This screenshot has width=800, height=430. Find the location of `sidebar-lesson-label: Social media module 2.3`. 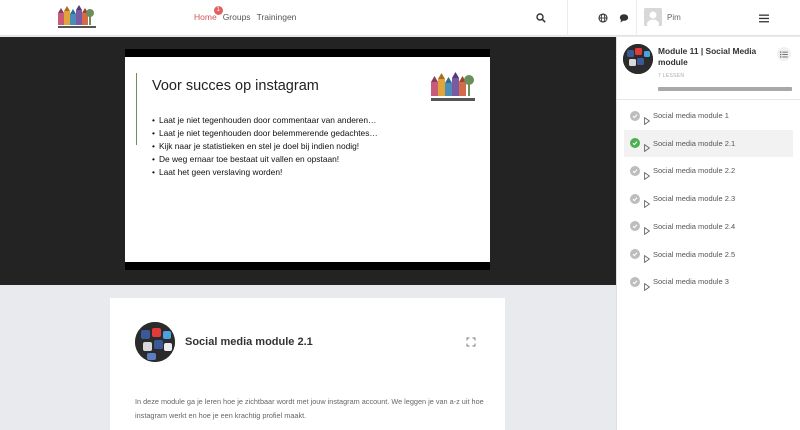

sidebar-lesson-label: Social media module 2.3 is located at coordinates (694, 199).